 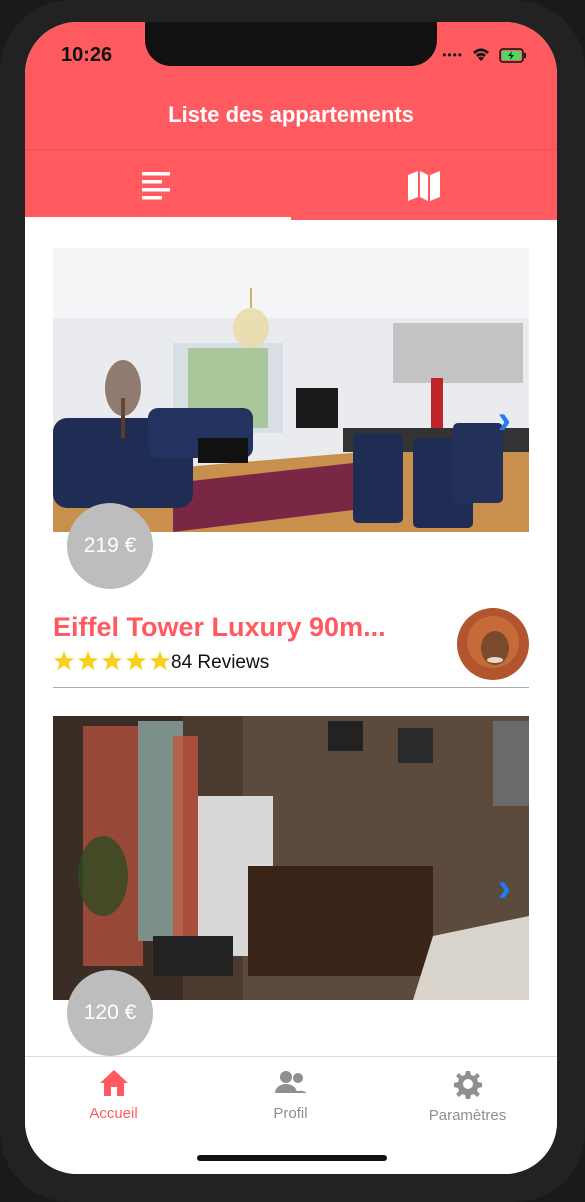 What do you see at coordinates (113, 1113) in the screenshot?
I see `nav-home-label: Accueil` at bounding box center [113, 1113].